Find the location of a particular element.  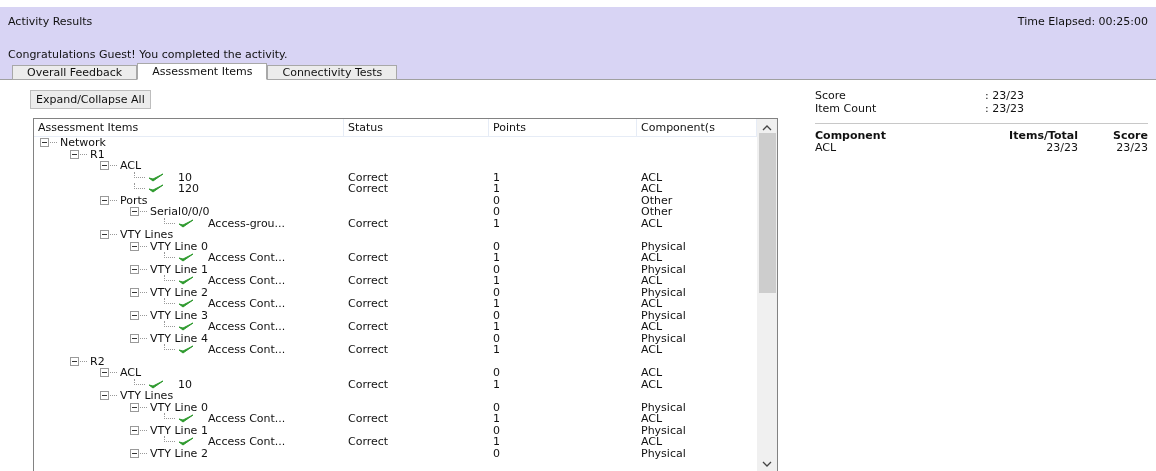

tab: Overall Feedback is located at coordinates (75, 72).